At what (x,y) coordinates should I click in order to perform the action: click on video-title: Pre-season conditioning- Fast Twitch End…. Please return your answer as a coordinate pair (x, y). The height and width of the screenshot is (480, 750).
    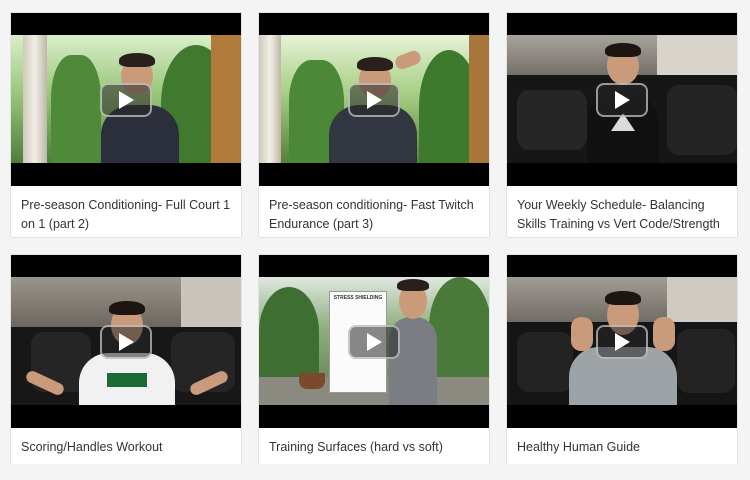
    Looking at the image, I should click on (374, 212).